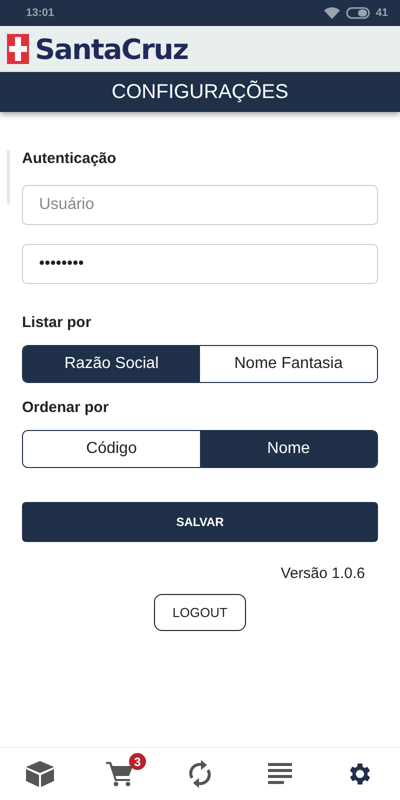 The image size is (400, 800). What do you see at coordinates (332, 13) in the screenshot?
I see `wifi-icon` at bounding box center [332, 13].